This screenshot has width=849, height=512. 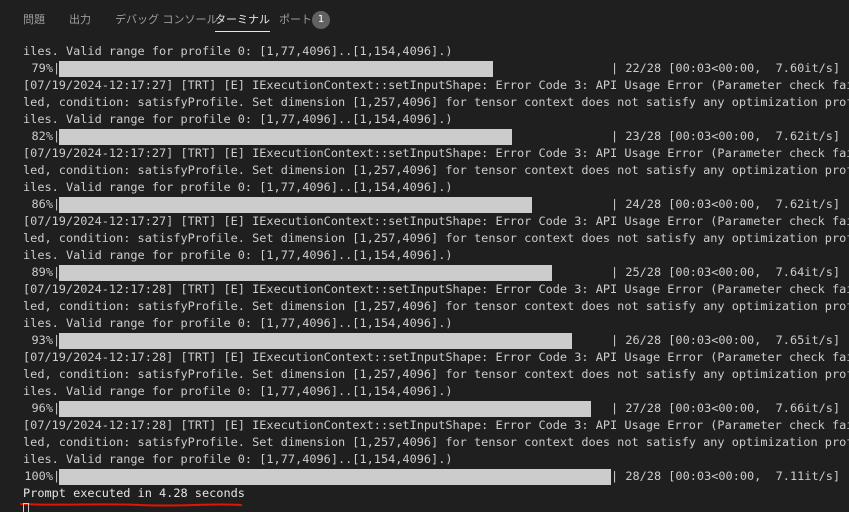 I want to click on tab-debug-console: デバッグ コンソール, so click(x=166, y=20).